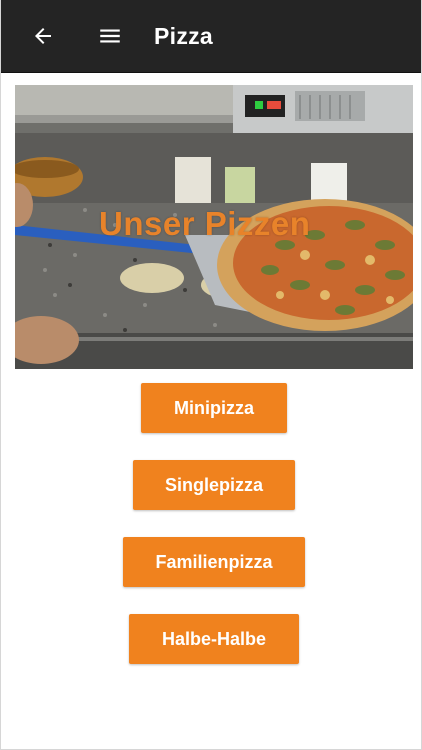  I want to click on familienpizza-button: Familienpizza, so click(214, 562).